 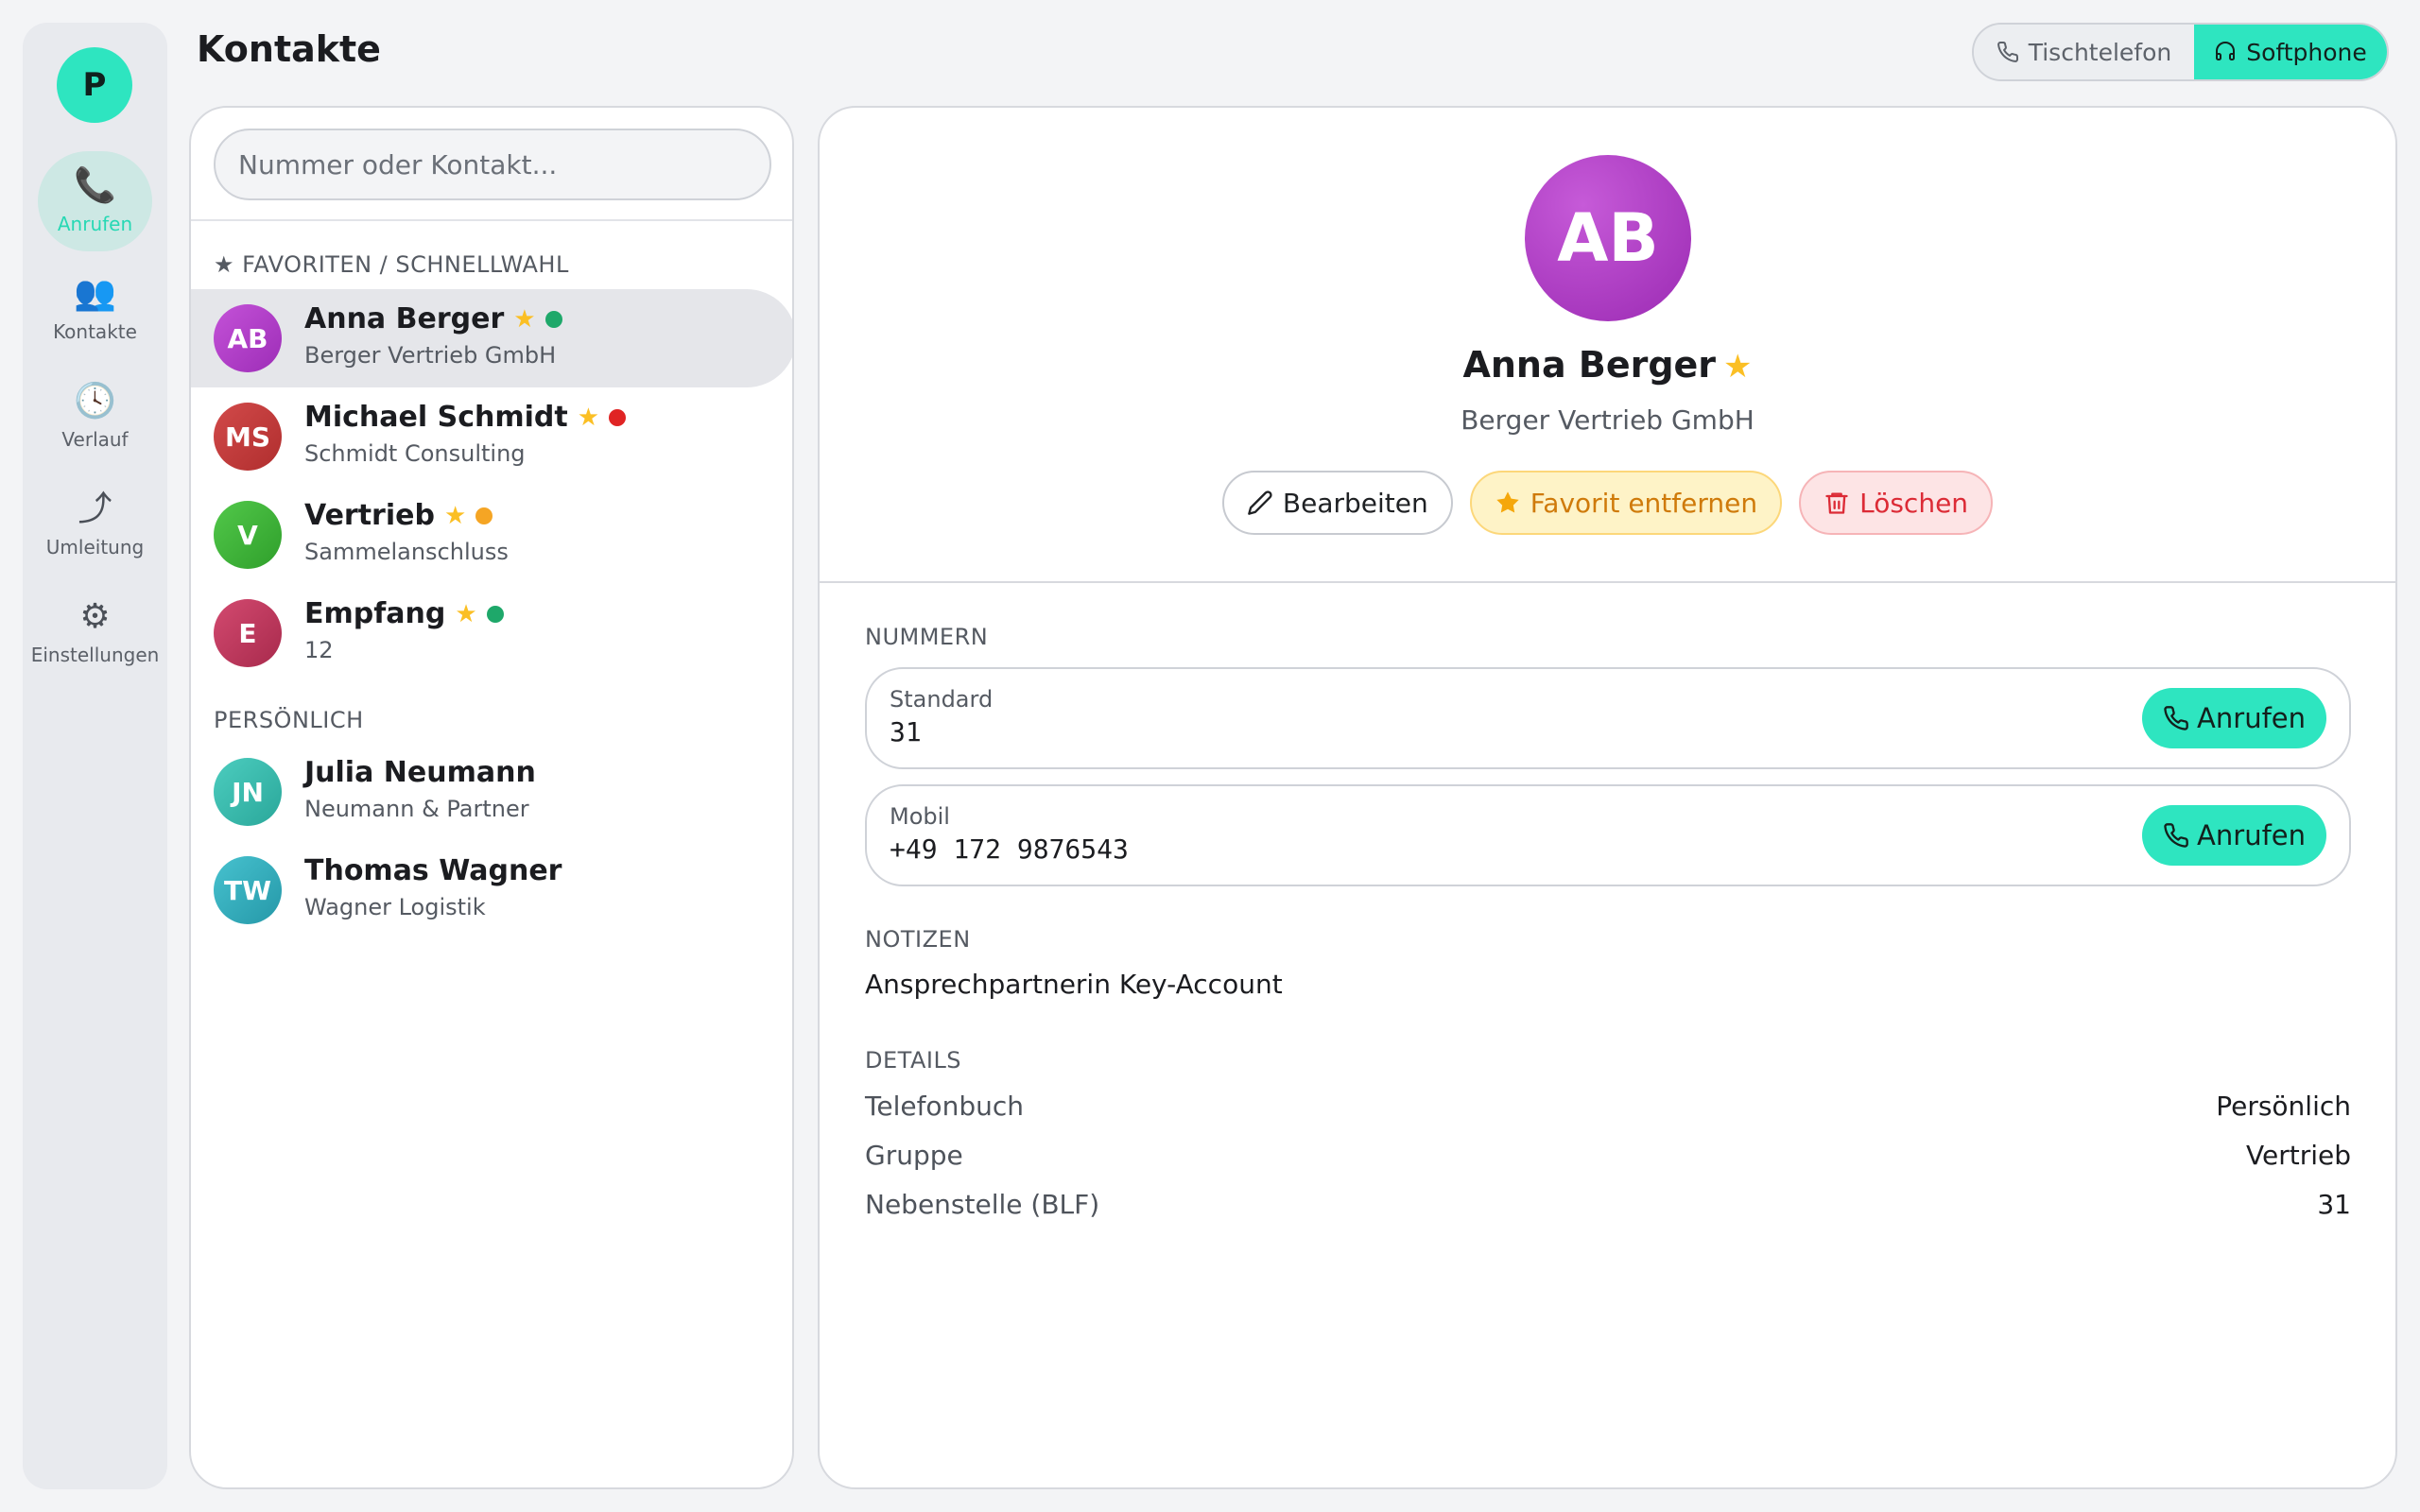 I want to click on detail-avatar: AB, so click(x=1608, y=238).